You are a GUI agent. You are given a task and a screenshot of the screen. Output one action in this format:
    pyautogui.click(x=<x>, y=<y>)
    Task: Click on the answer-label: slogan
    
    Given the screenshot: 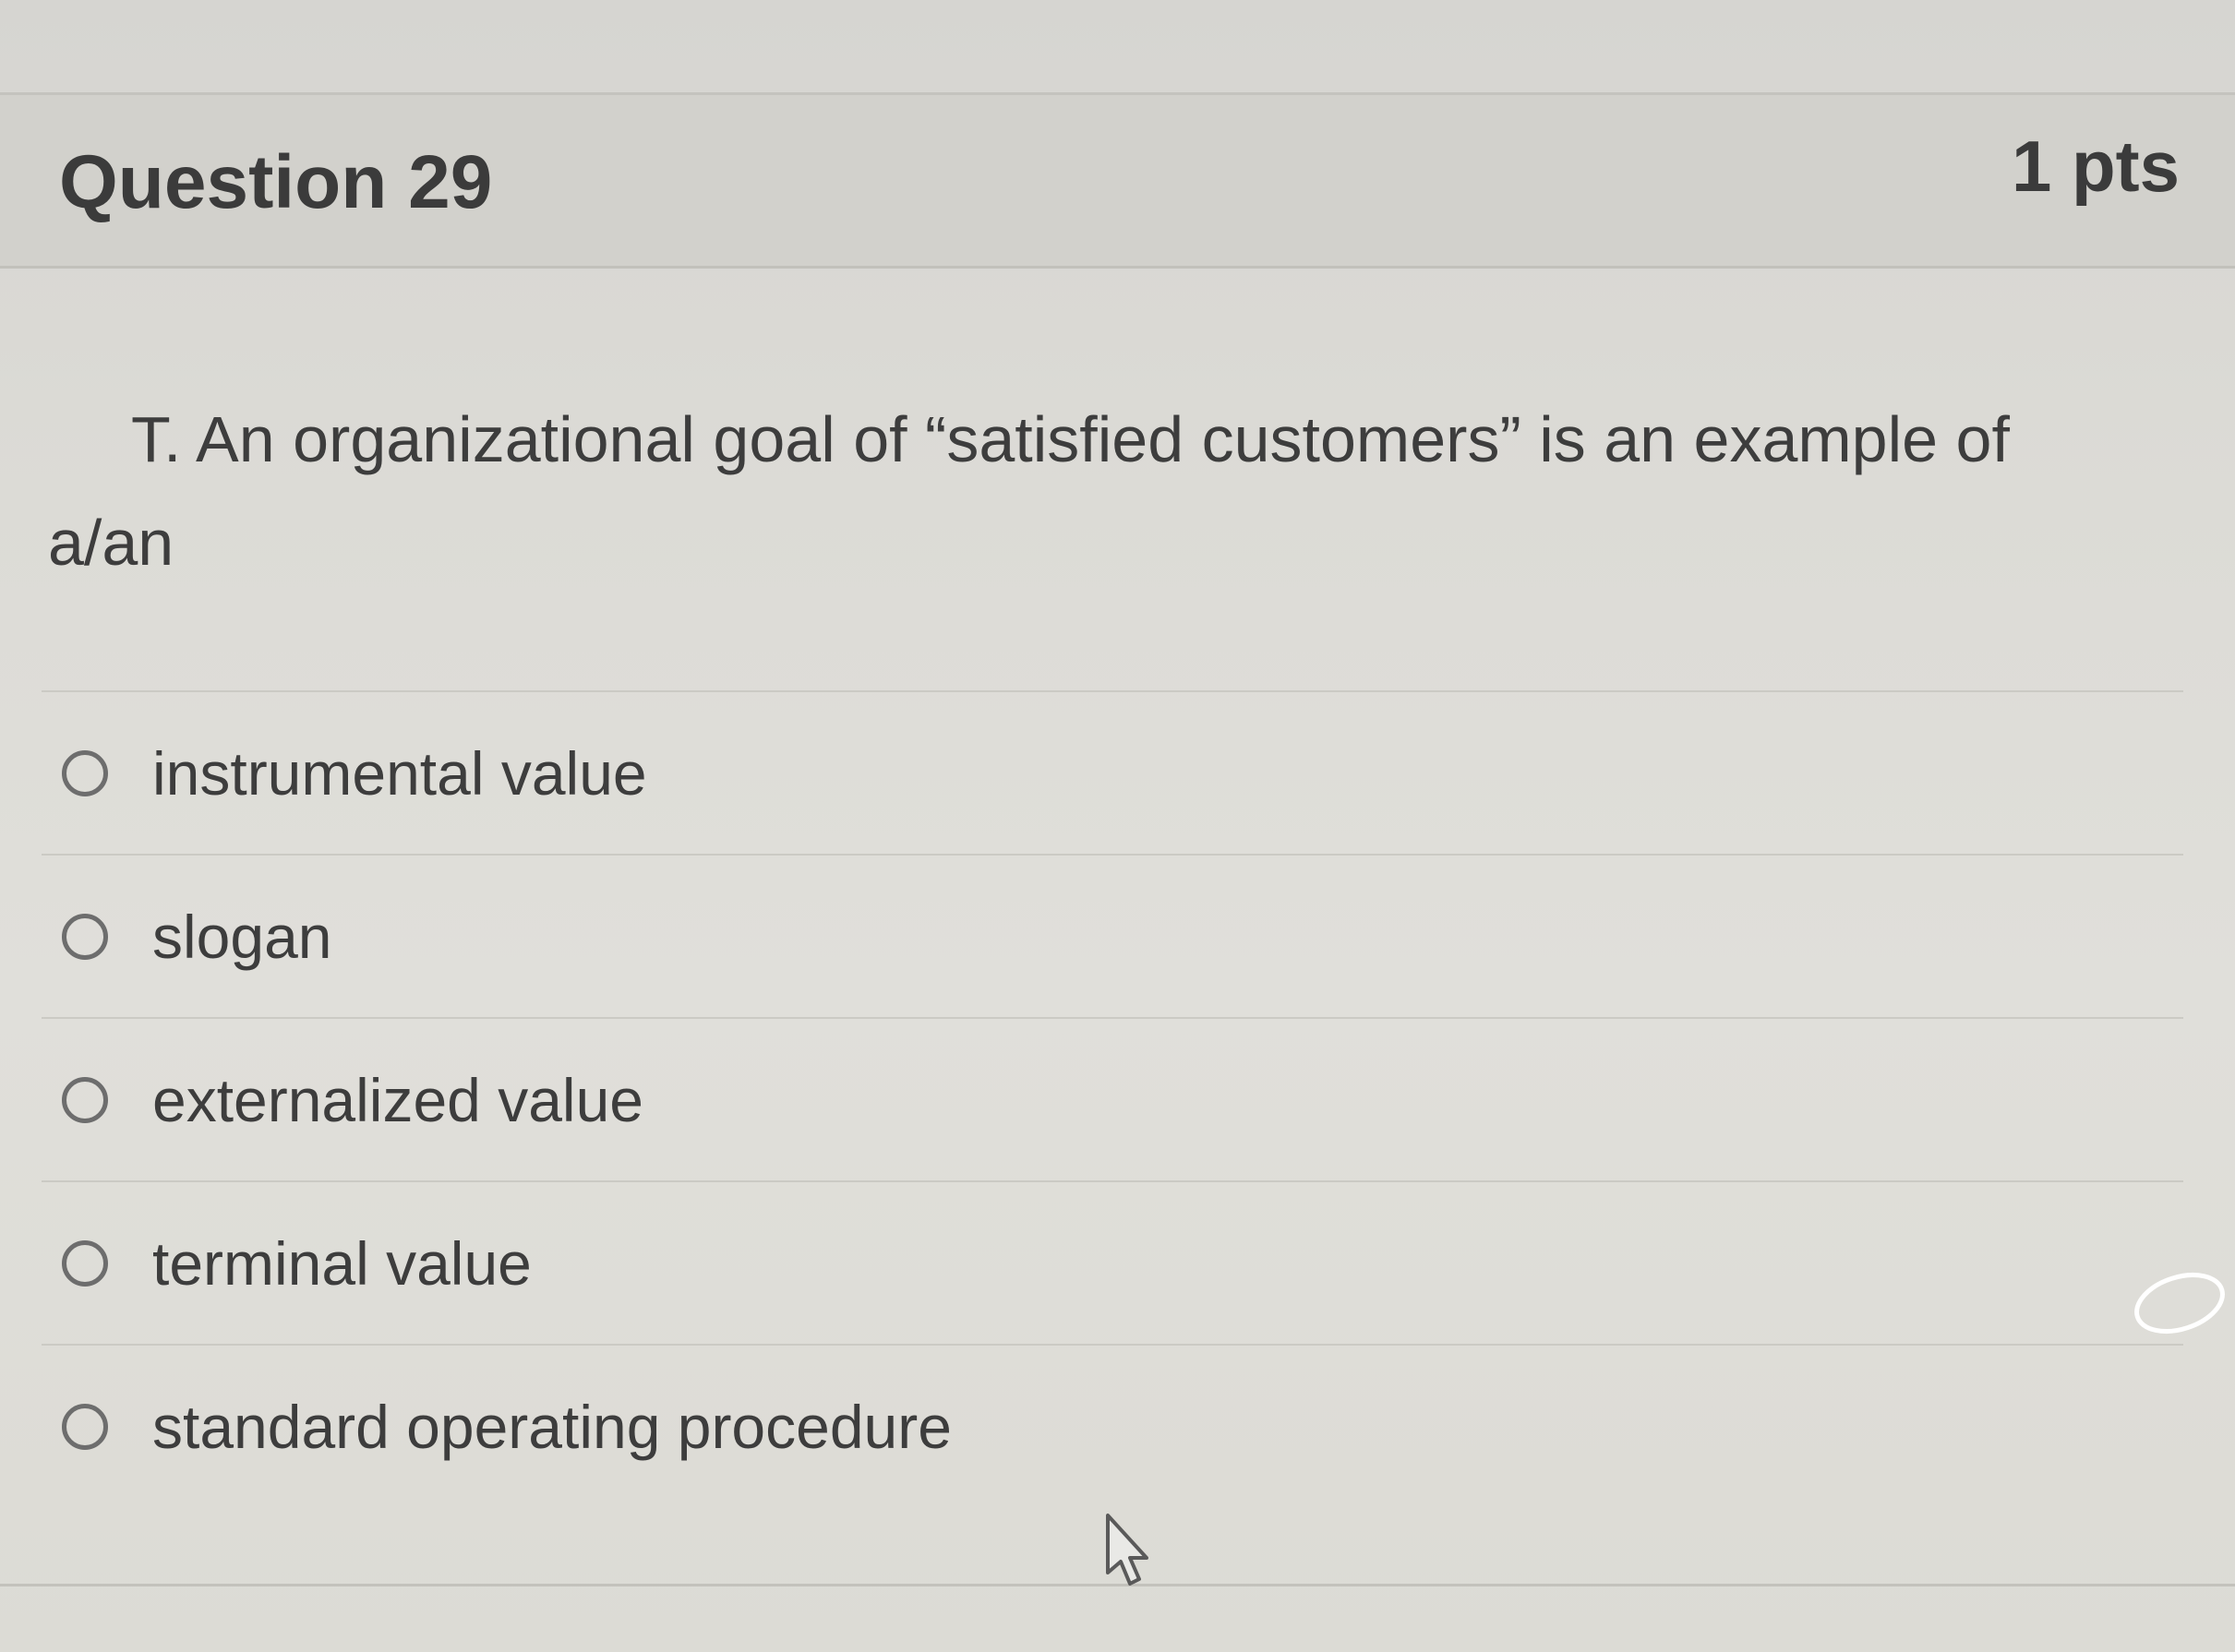 What is the action you would take?
    pyautogui.click(x=242, y=937)
    